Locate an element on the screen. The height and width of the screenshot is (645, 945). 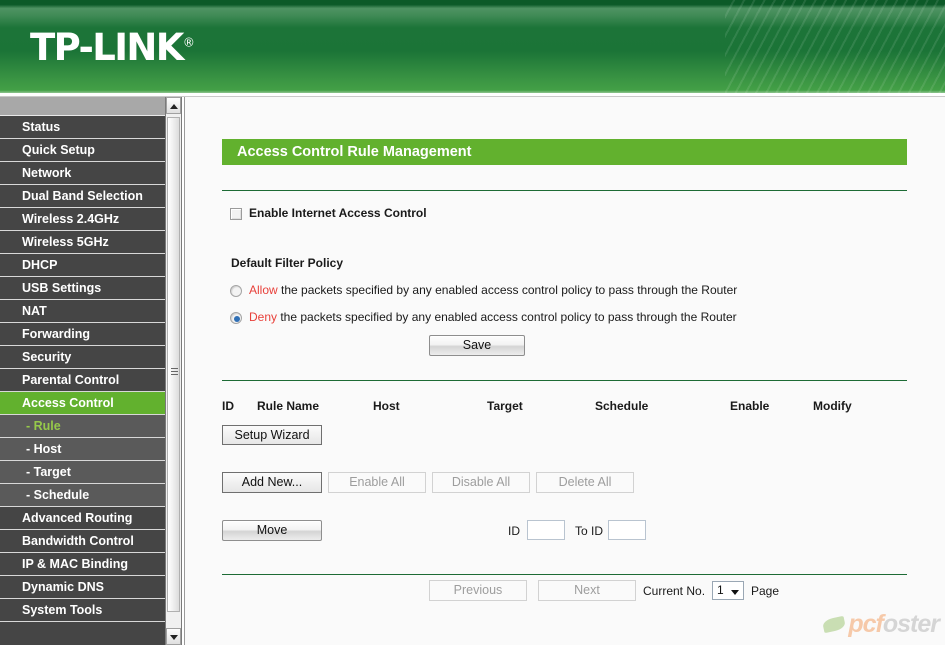
enable-internet-access-control-checkbox is located at coordinates (236, 214).